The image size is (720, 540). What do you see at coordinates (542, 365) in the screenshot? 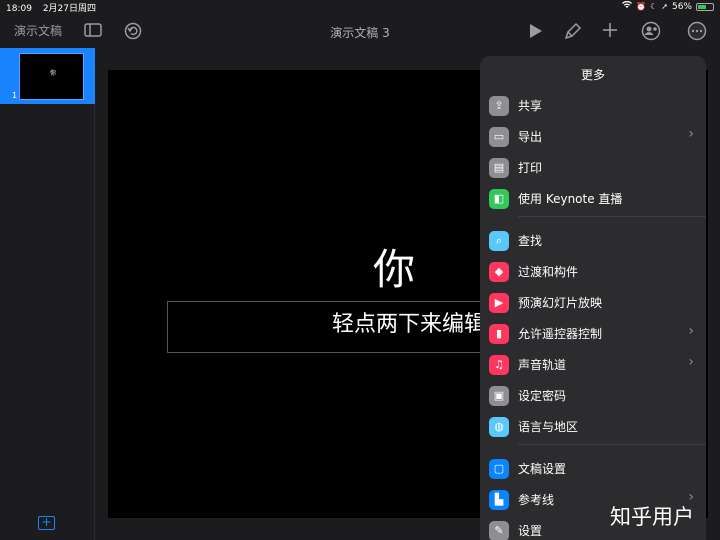
I see `menu-item-label: 声音轨道` at bounding box center [542, 365].